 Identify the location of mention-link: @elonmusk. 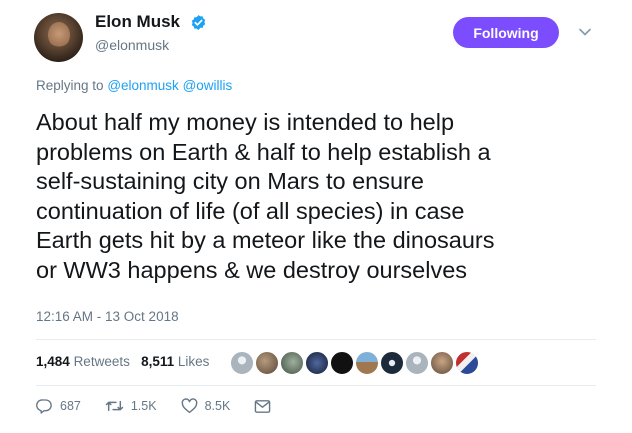
(142, 85).